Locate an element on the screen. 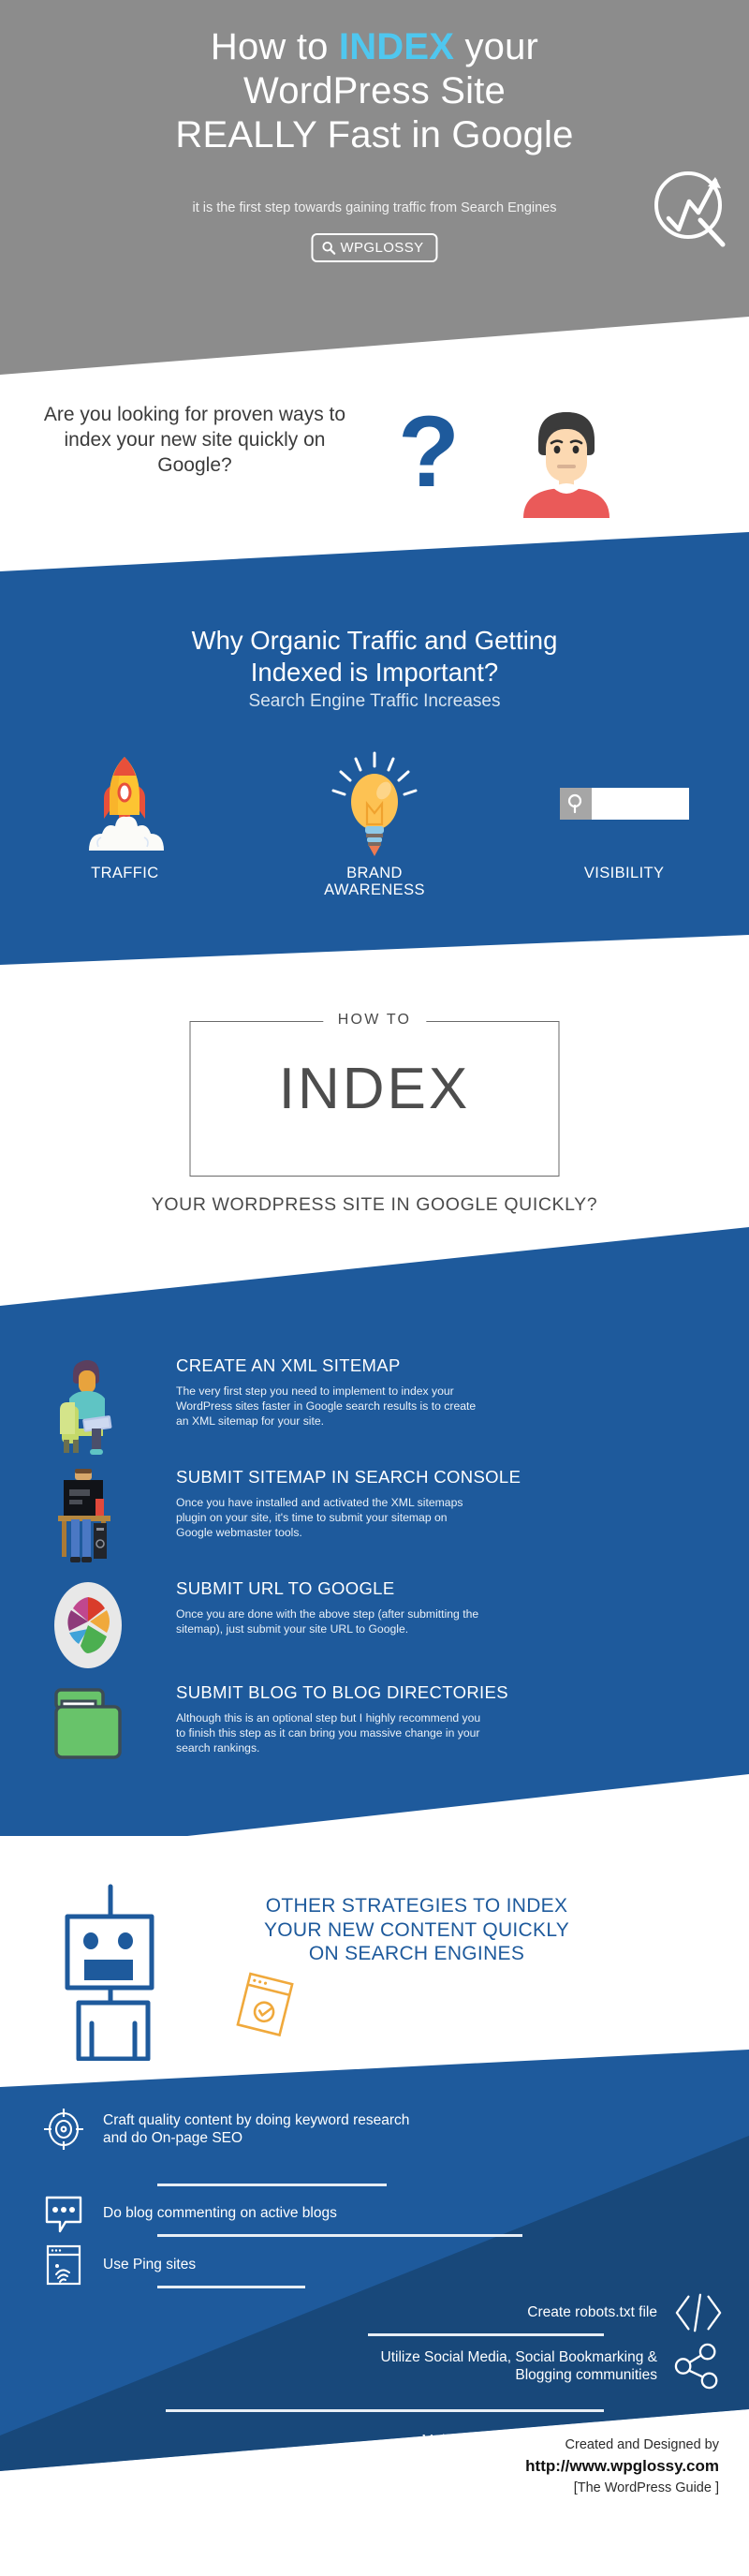 This screenshot has width=749, height=2576. lightbulb-icon is located at coordinates (374, 803).